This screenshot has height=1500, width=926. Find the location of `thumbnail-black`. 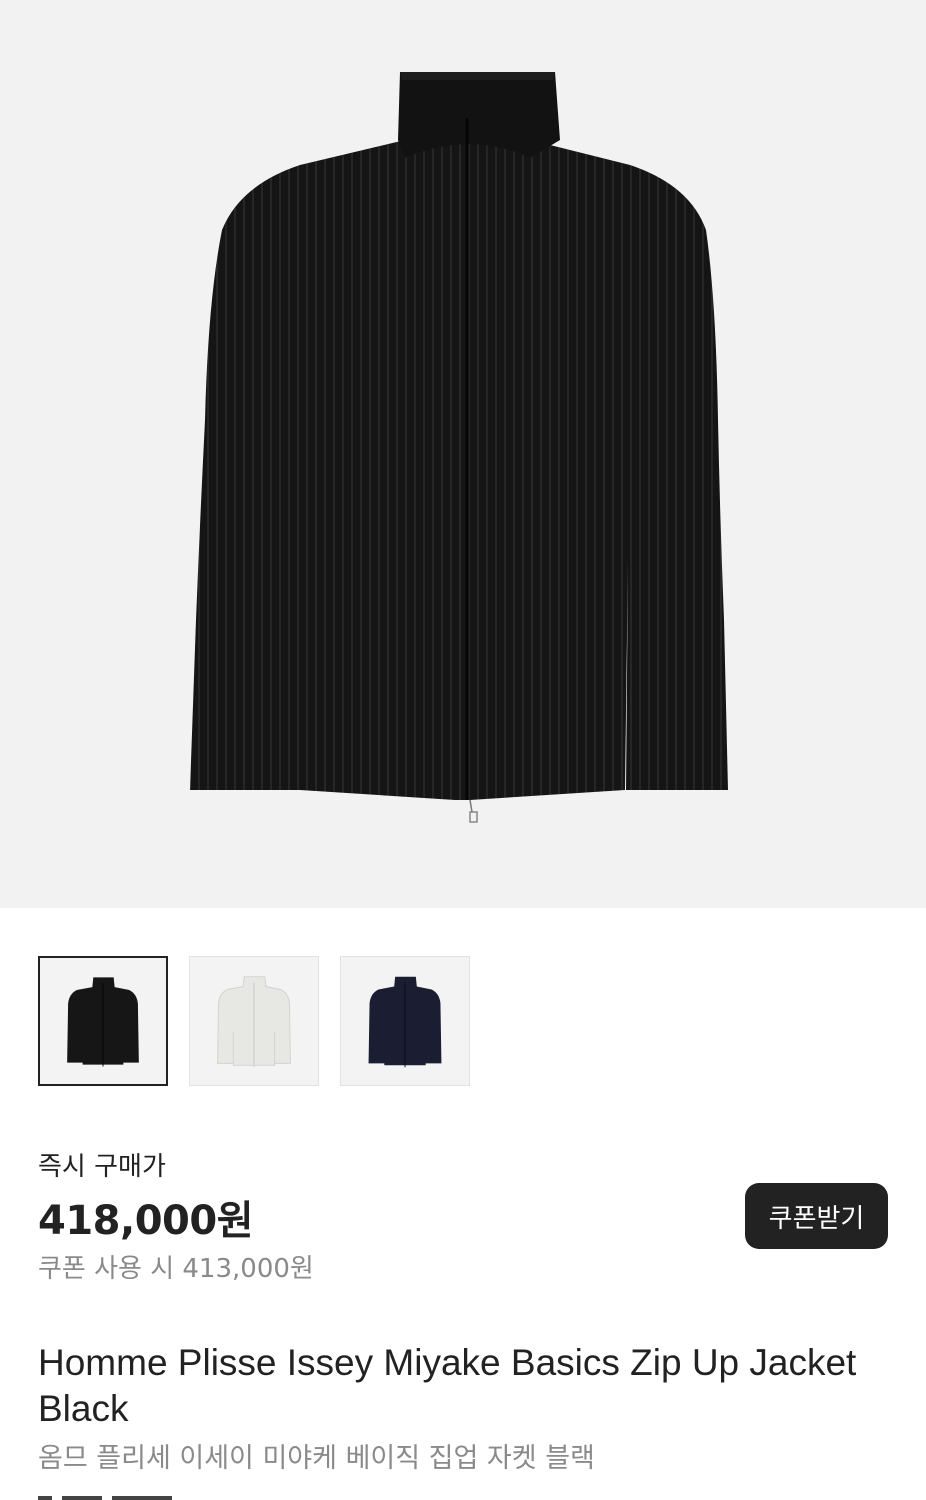

thumbnail-black is located at coordinates (103, 1021).